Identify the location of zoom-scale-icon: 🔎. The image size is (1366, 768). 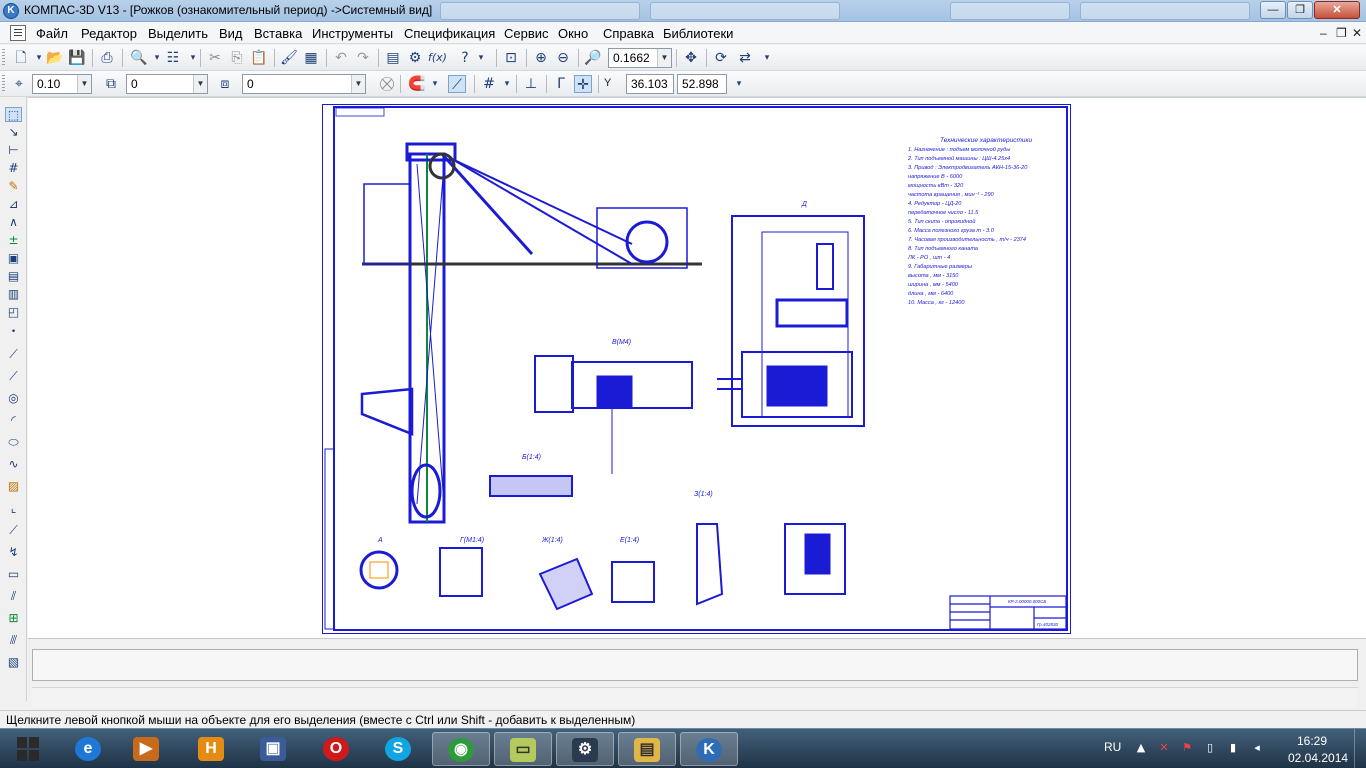
(593, 58).